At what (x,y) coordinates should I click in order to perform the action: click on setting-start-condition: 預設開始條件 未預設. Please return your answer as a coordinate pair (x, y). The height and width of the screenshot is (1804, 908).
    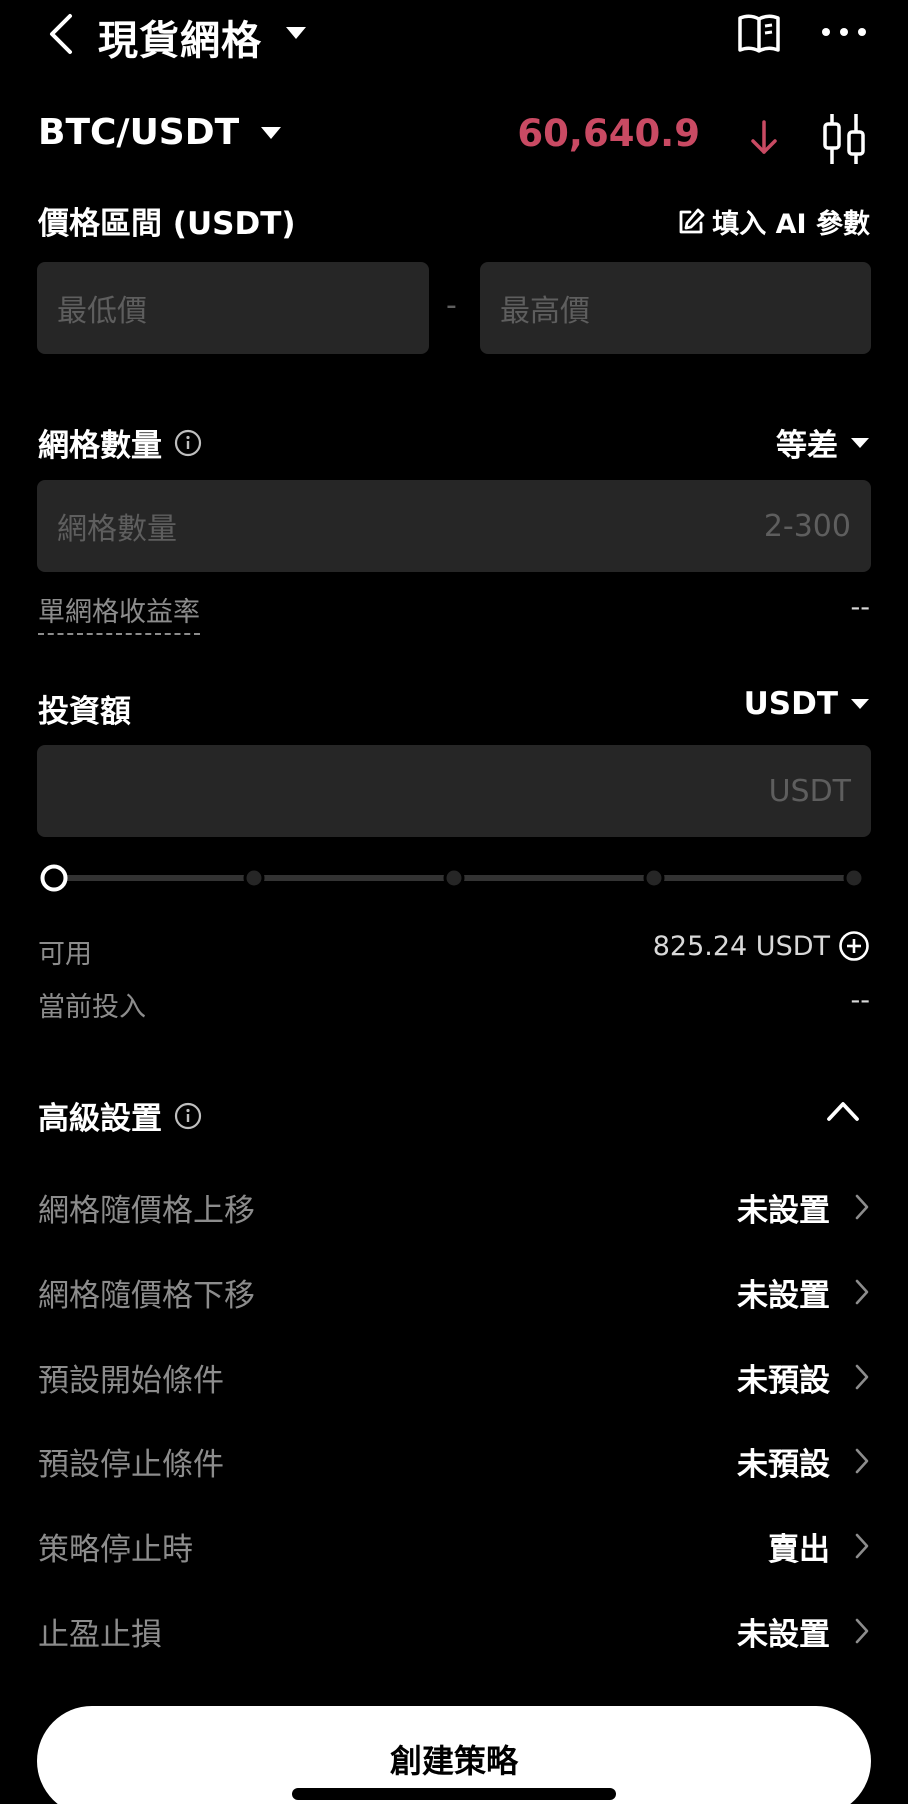
    Looking at the image, I should click on (454, 1377).